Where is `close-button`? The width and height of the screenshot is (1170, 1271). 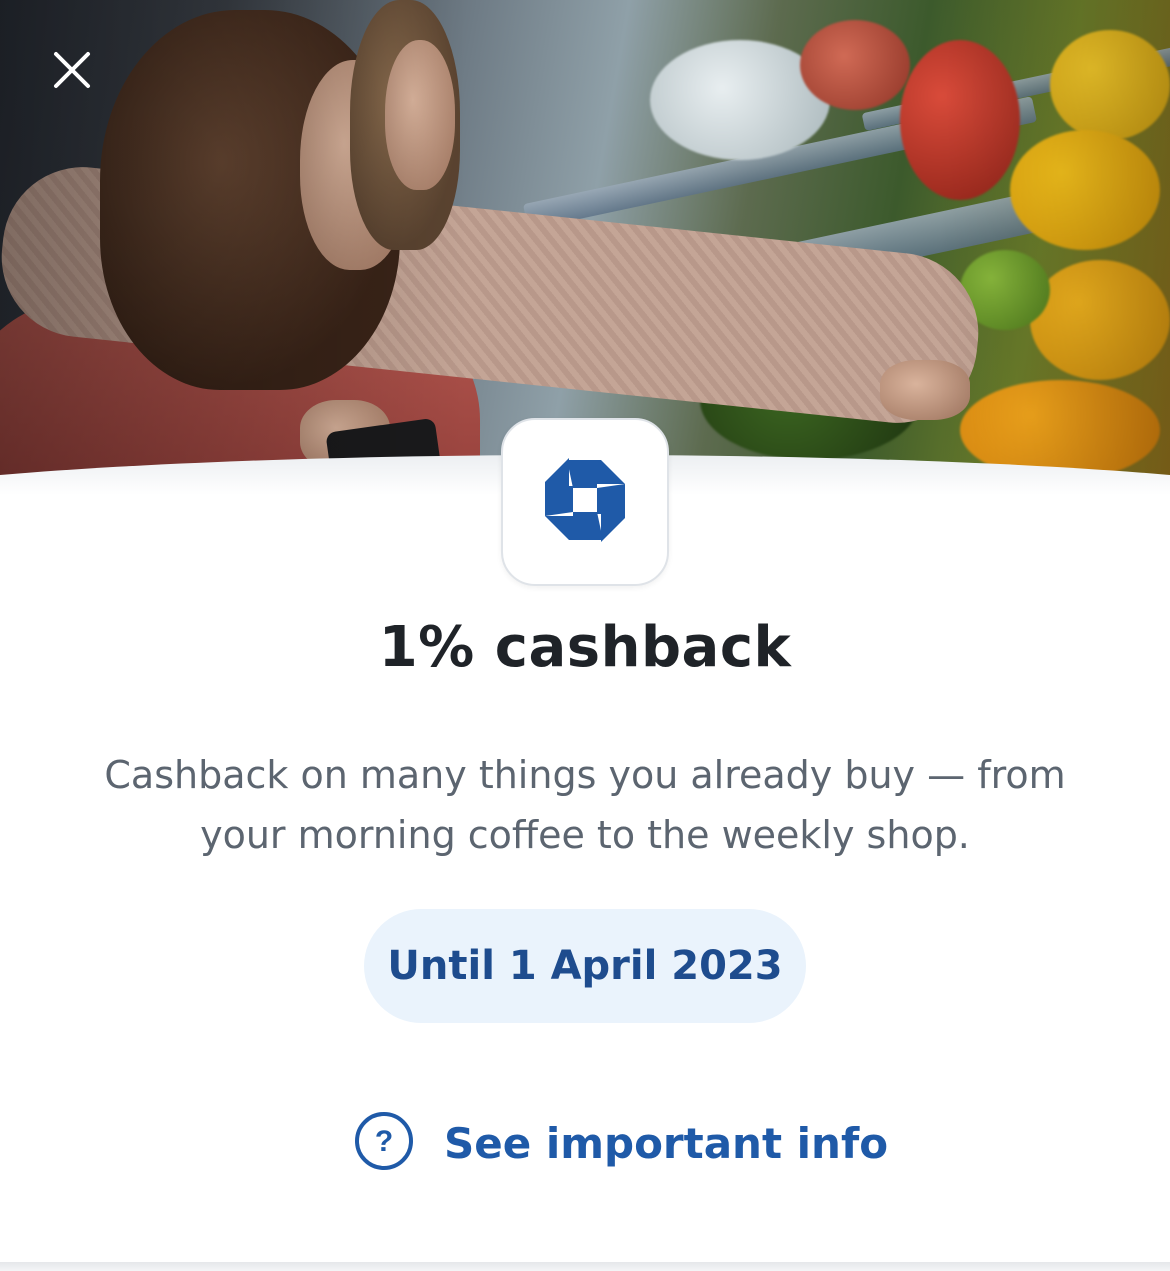
close-button is located at coordinates (72, 72).